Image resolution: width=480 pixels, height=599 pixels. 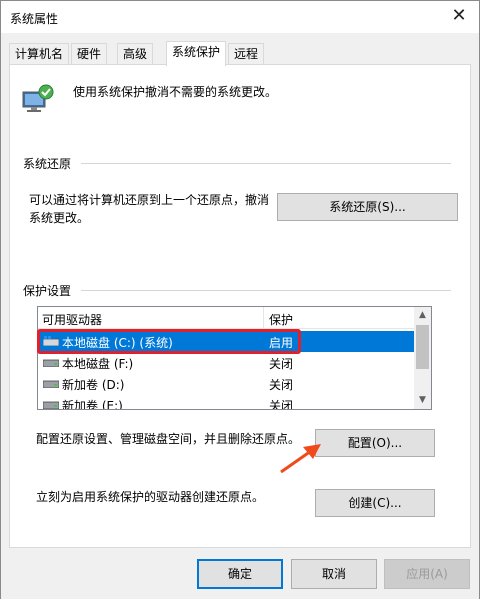 What do you see at coordinates (59, 218) in the screenshot?
I see `restore-desc-line2: 系统更改。` at bounding box center [59, 218].